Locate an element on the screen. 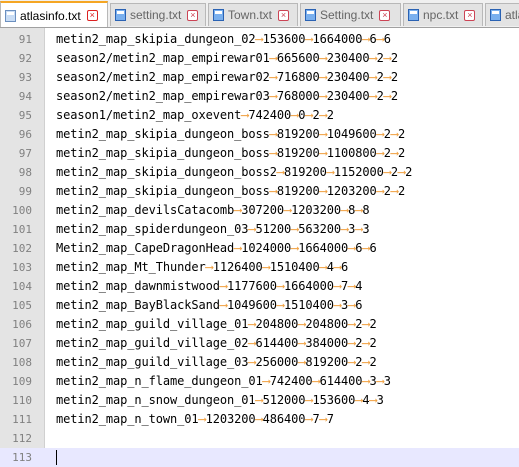  field-value: 819200 is located at coordinates (298, 153).